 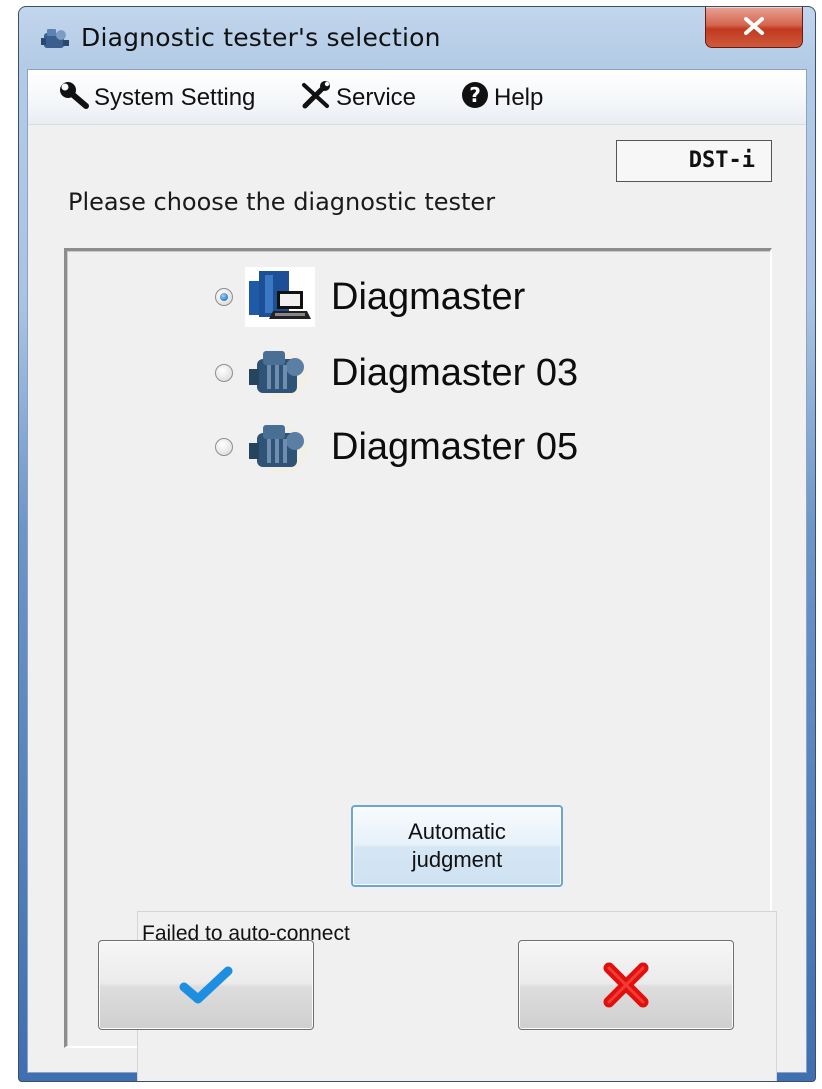 What do you see at coordinates (316, 98) in the screenshot?
I see `tools-icon` at bounding box center [316, 98].